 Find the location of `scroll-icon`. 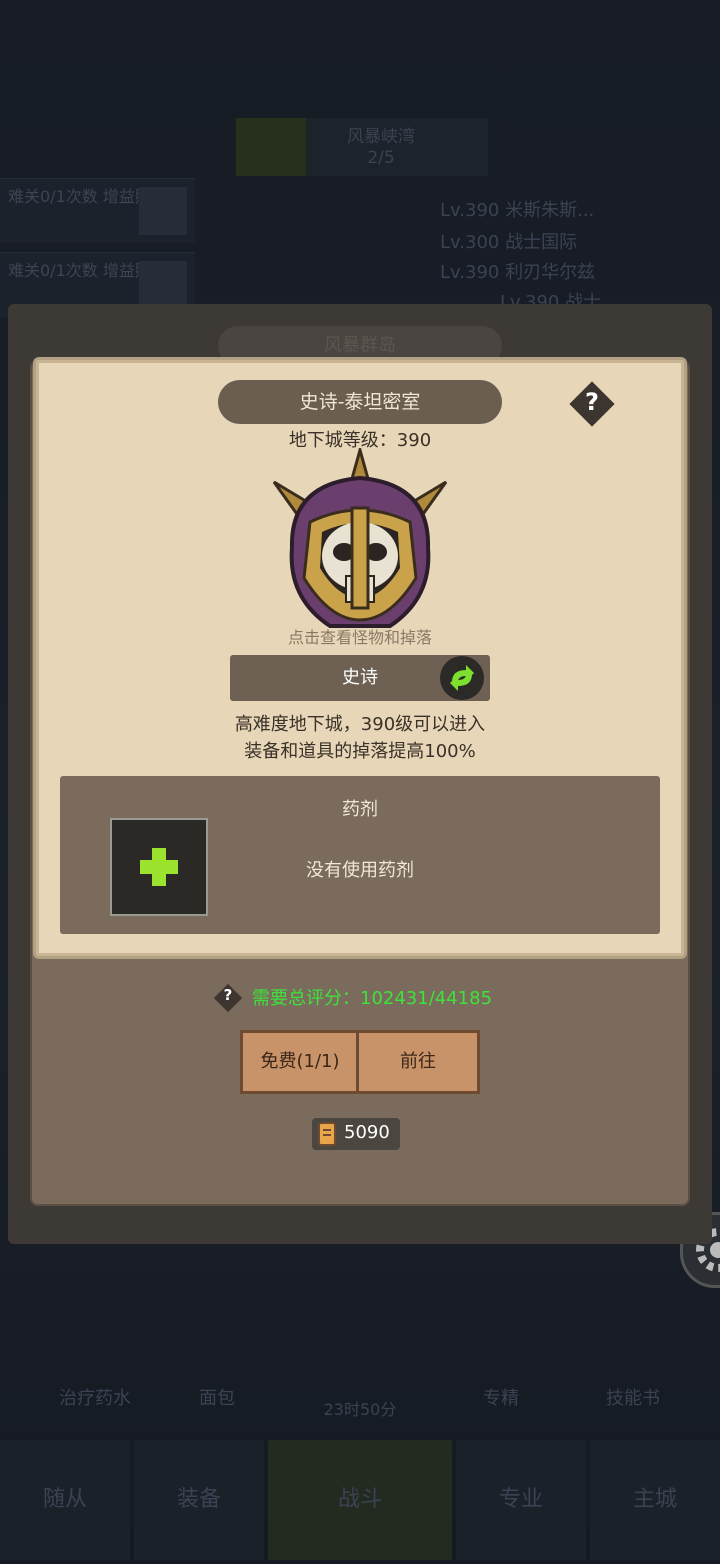

scroll-icon is located at coordinates (327, 1134).